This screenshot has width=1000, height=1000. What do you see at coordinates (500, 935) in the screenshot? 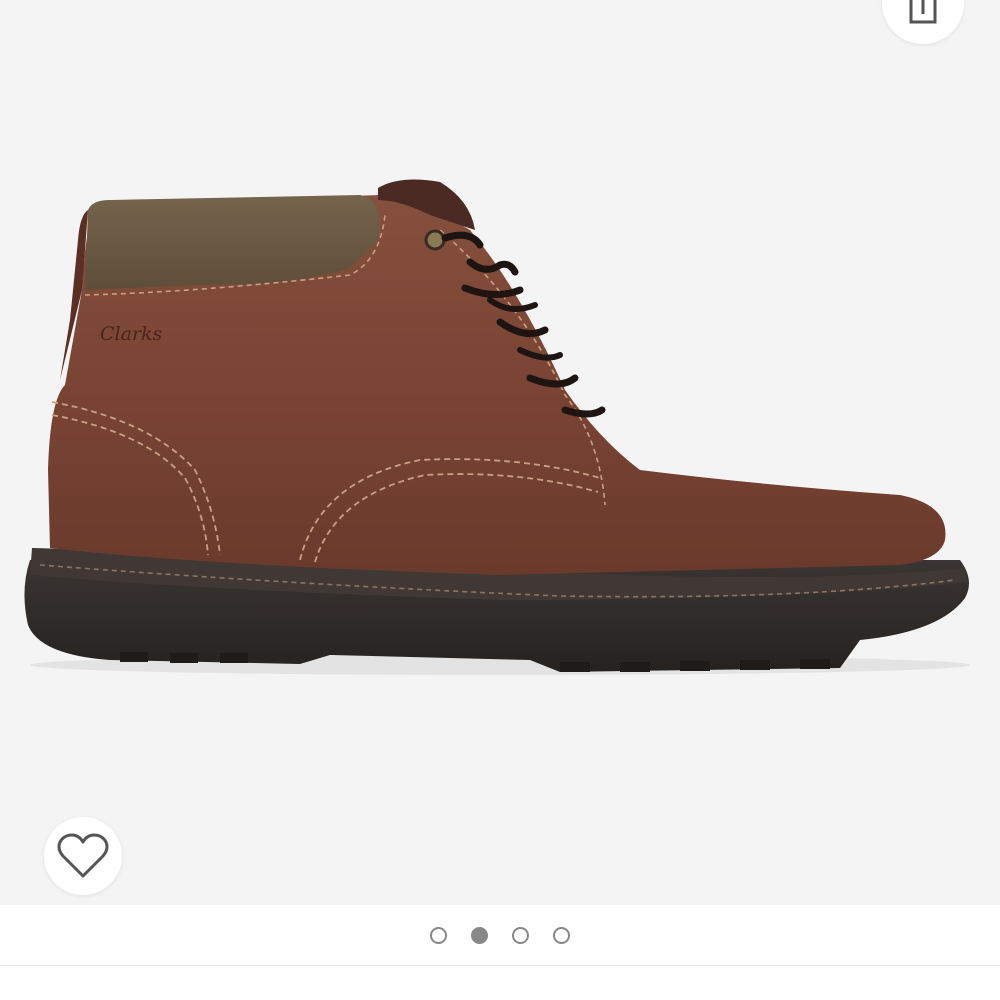
I see `image-pager` at bounding box center [500, 935].